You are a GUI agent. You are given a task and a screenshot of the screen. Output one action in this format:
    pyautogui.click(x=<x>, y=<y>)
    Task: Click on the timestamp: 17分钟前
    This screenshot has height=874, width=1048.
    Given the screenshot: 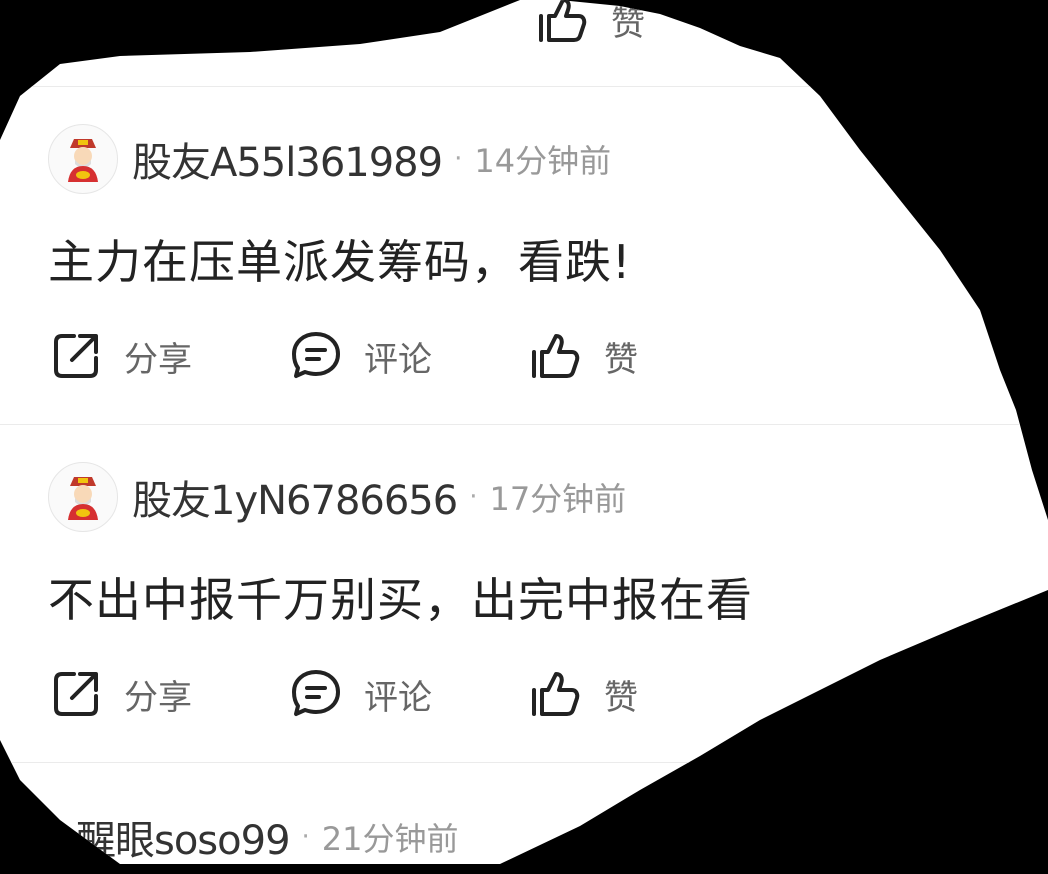 What is the action you would take?
    pyautogui.click(x=558, y=499)
    